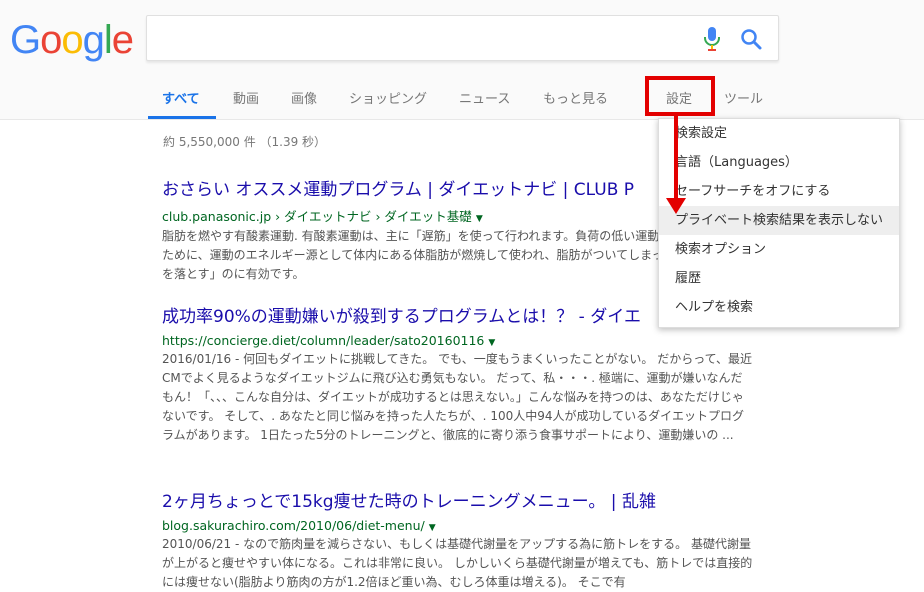 This screenshot has height=592, width=924. I want to click on tab-shopping: ショッピング, so click(388, 97).